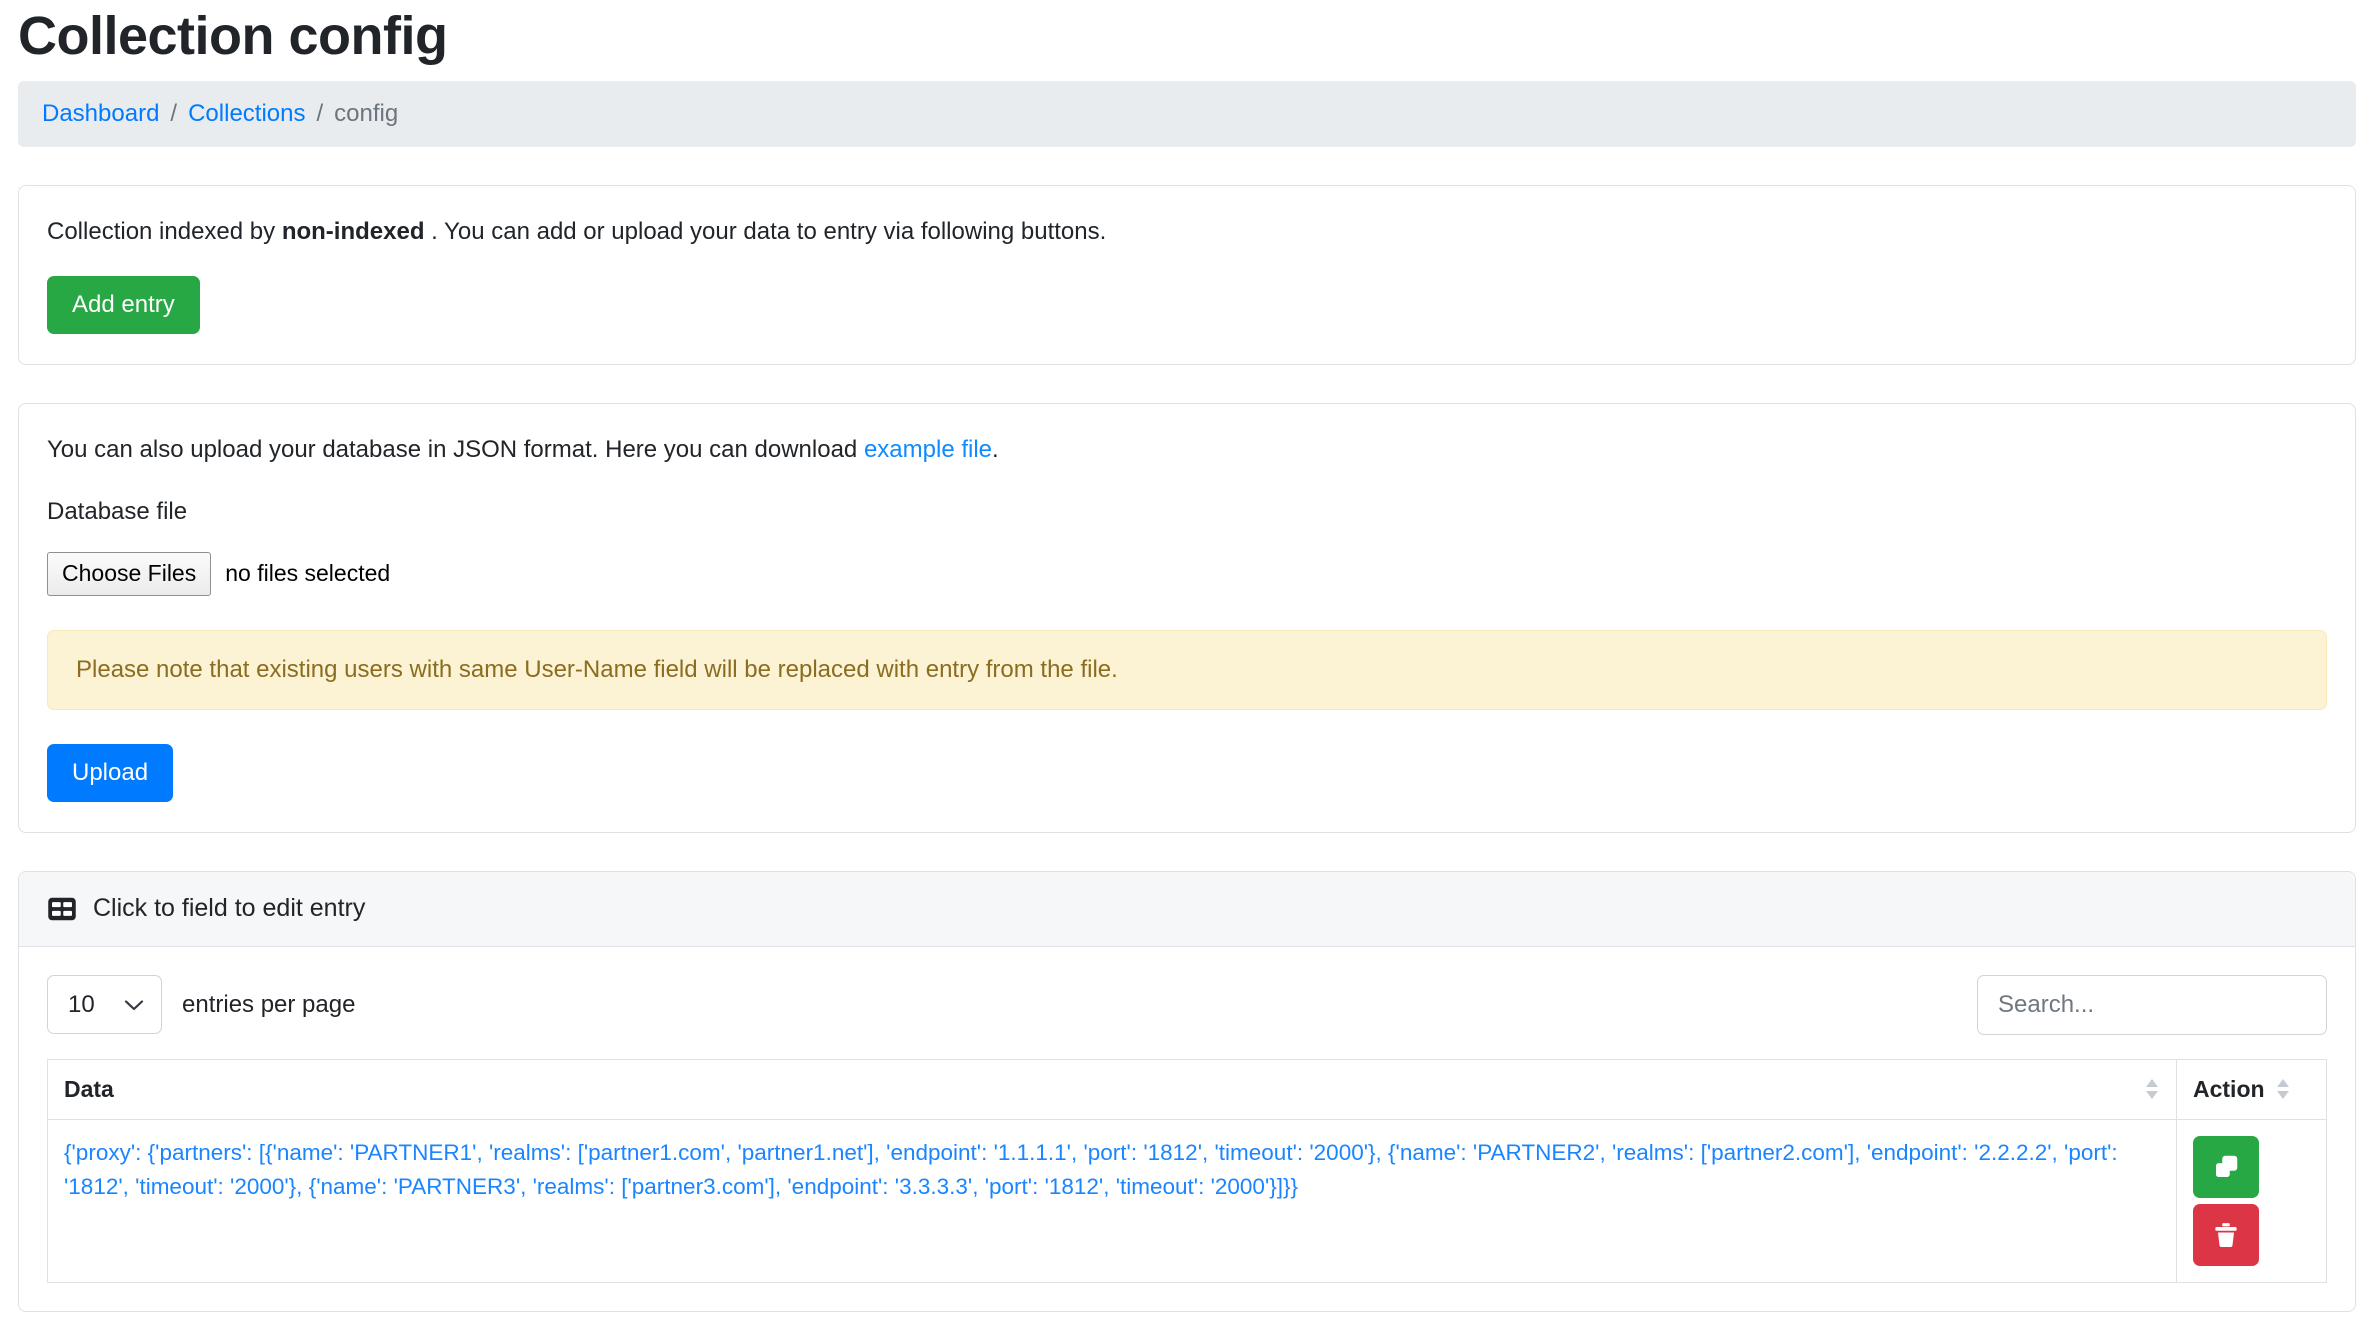  I want to click on add-entry-button: Add entry, so click(123, 304).